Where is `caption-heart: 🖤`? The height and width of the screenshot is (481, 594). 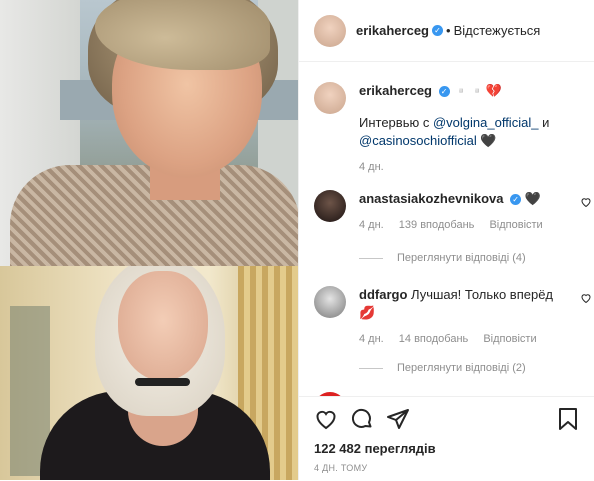 caption-heart: 🖤 is located at coordinates (488, 140).